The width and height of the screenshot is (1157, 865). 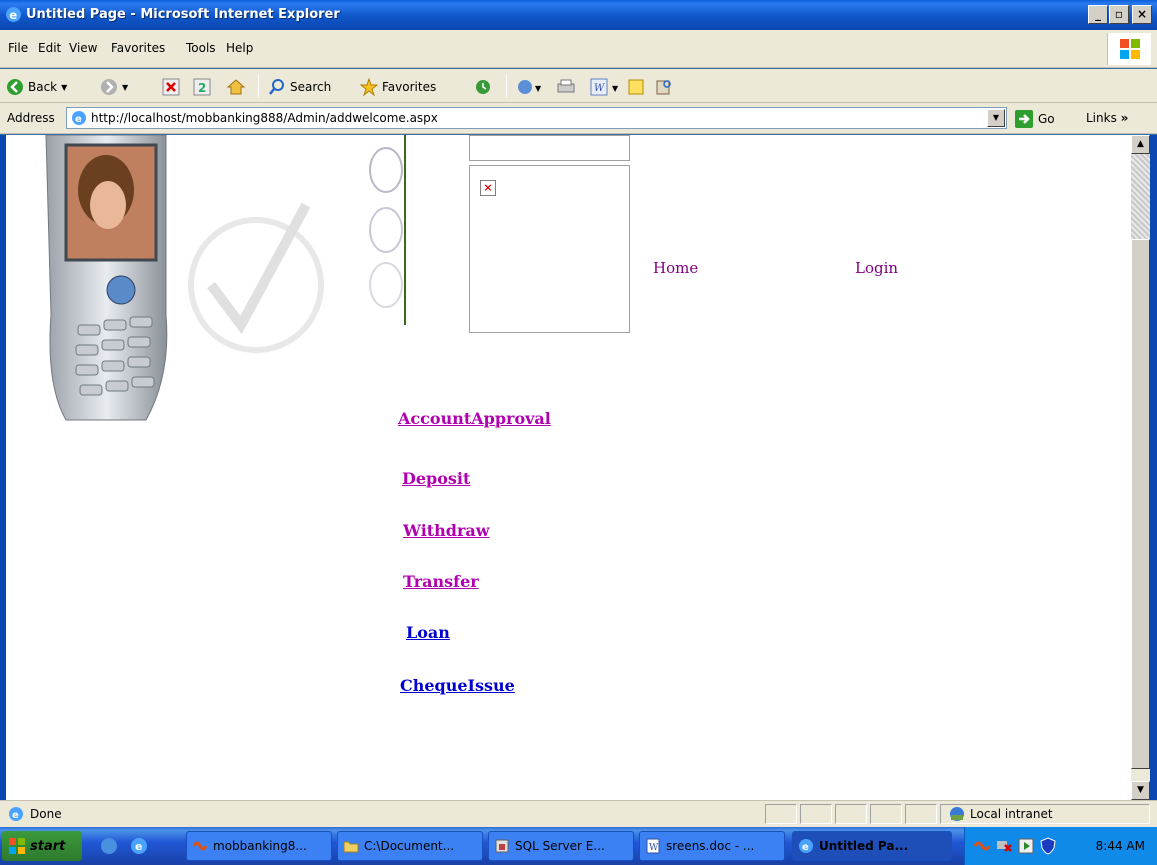 I want to click on shield-icon, so click(x=1048, y=846).